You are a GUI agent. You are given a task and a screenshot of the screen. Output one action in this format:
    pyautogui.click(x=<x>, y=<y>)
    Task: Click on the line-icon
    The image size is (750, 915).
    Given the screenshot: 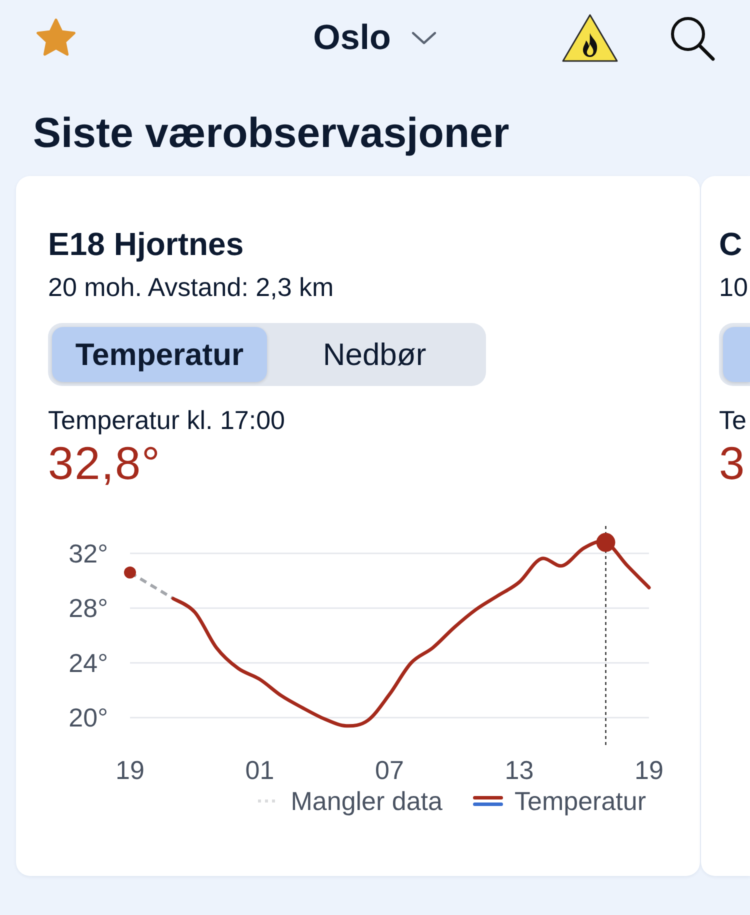 What is the action you would take?
    pyautogui.click(x=487, y=801)
    